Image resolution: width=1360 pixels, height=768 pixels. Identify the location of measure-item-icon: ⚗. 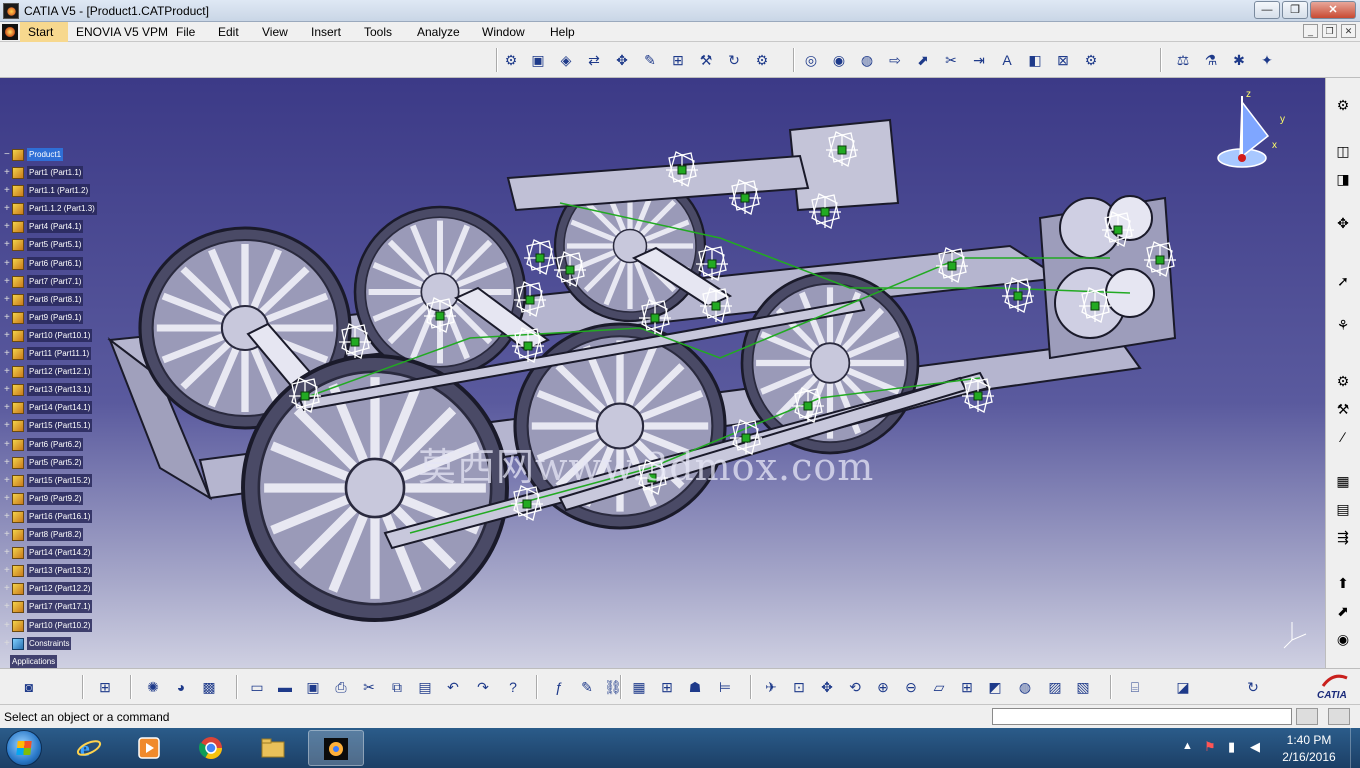
(1211, 60).